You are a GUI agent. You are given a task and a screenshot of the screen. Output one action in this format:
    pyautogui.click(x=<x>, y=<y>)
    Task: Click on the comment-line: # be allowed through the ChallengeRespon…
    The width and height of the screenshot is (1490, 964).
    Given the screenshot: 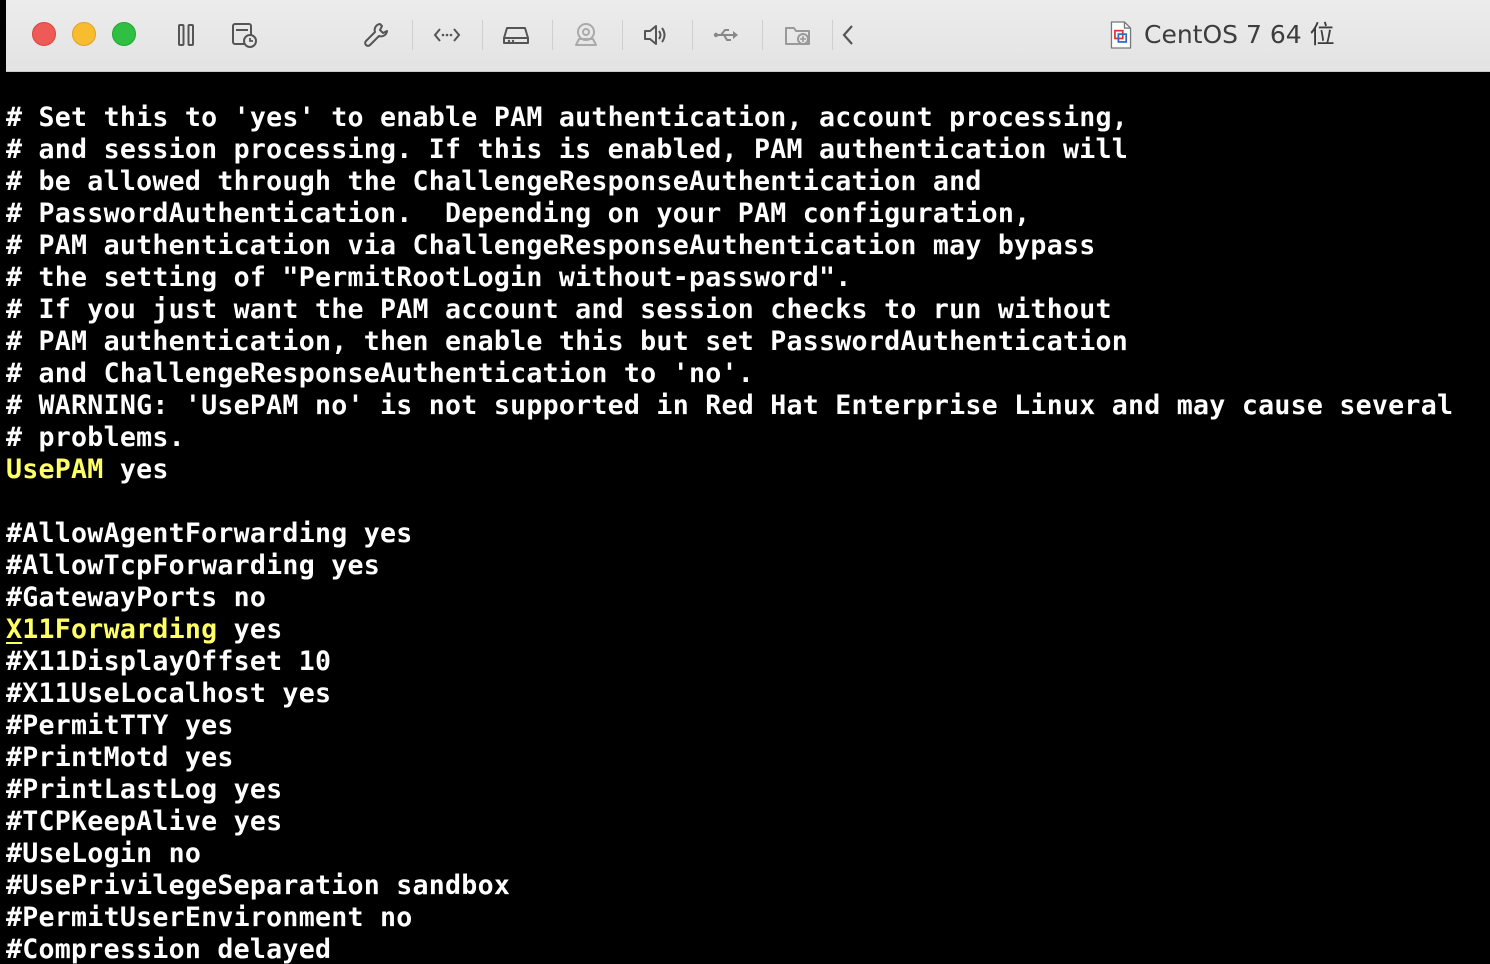 What is the action you would take?
    pyautogui.click(x=494, y=181)
    